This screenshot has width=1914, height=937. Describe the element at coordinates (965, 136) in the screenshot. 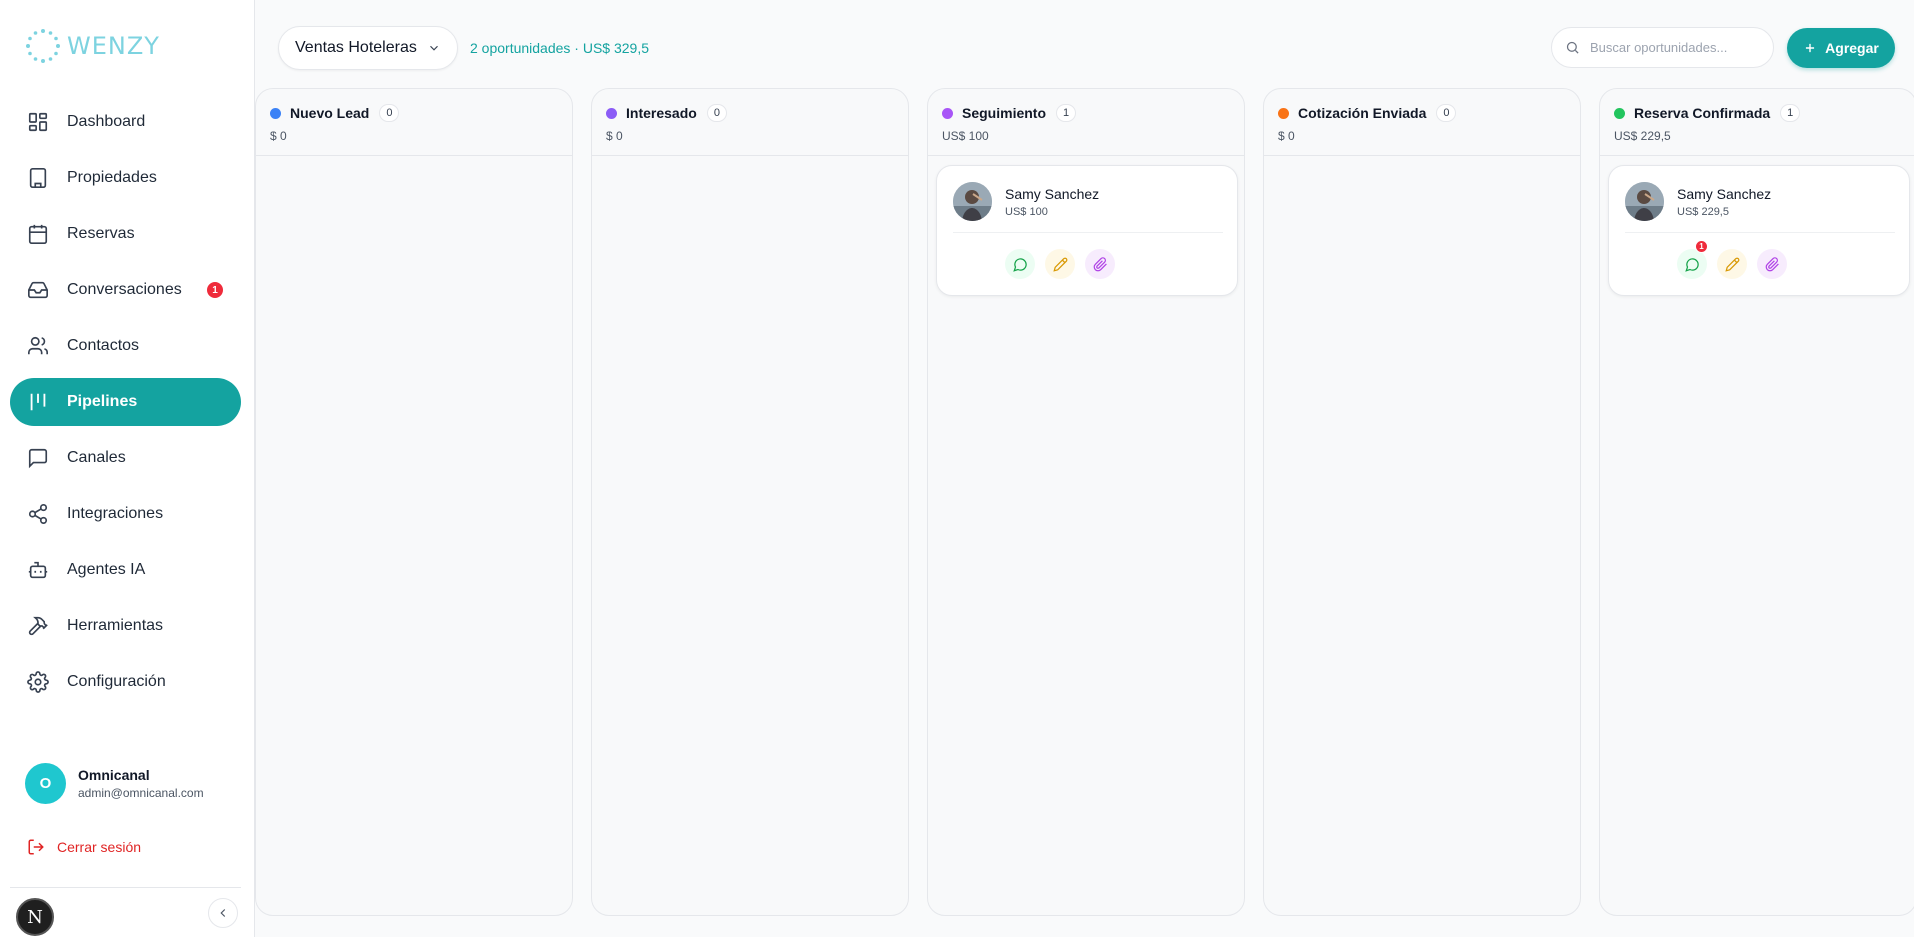

I see `column-total: US$ 100` at that location.